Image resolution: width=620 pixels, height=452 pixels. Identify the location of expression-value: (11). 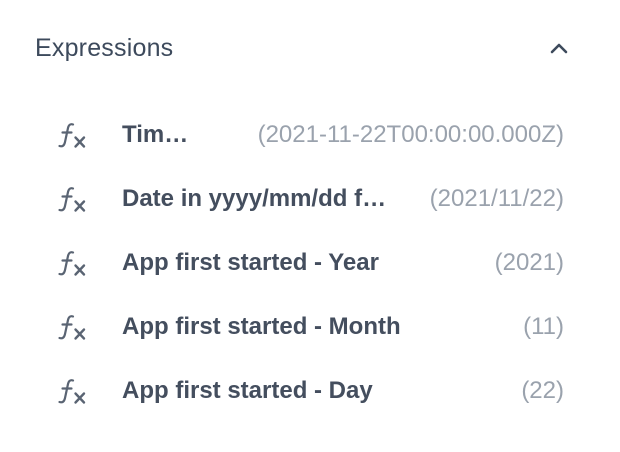
(543, 326).